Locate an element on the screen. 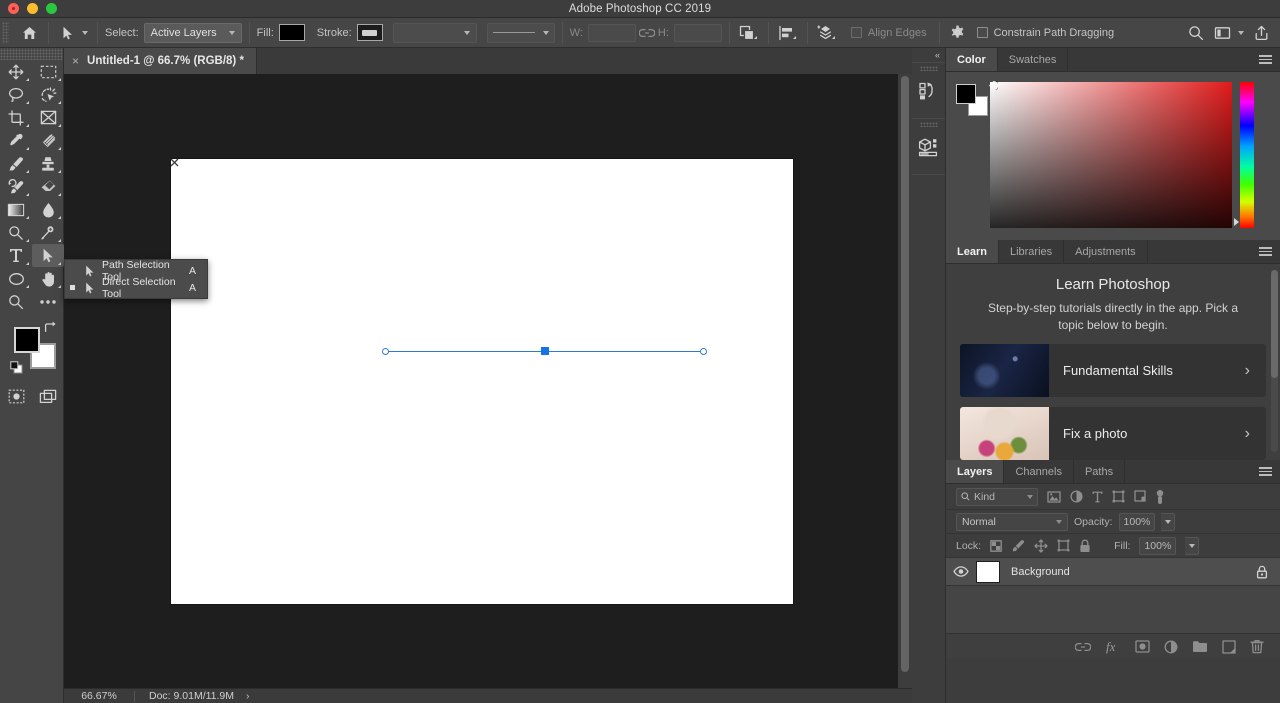  layers-panel-menu-button is located at coordinates (1265, 471).